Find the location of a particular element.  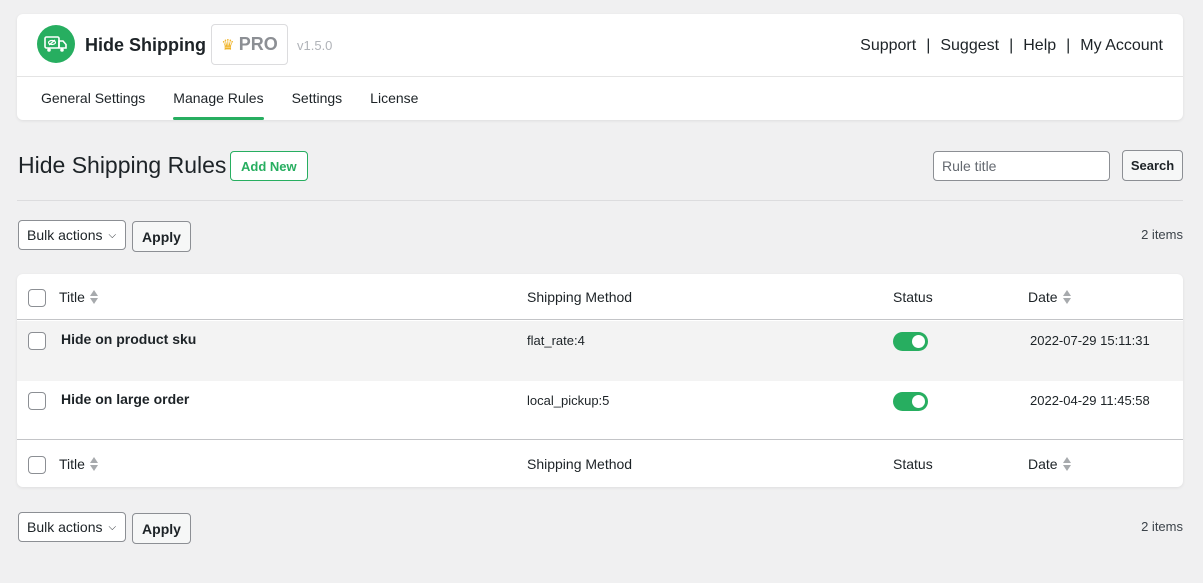

tab-general-settings: General Settings is located at coordinates (93, 98).